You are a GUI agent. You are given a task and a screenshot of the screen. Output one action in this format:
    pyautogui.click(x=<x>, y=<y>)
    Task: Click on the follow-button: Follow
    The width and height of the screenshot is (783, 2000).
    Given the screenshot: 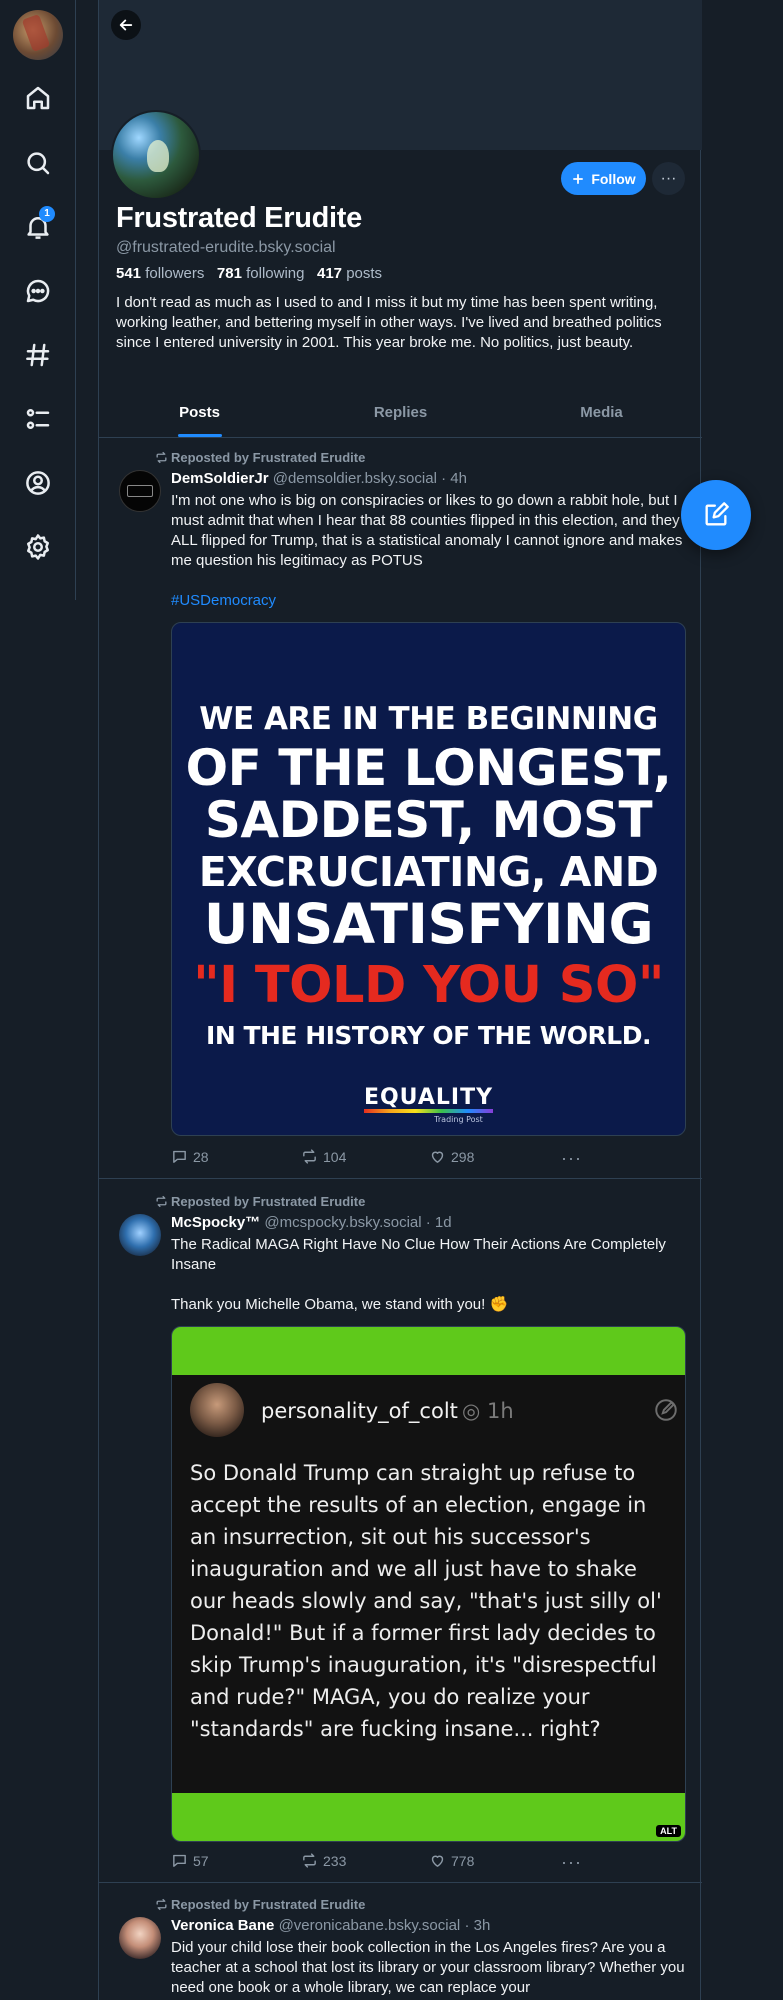 What is the action you would take?
    pyautogui.click(x=603, y=178)
    